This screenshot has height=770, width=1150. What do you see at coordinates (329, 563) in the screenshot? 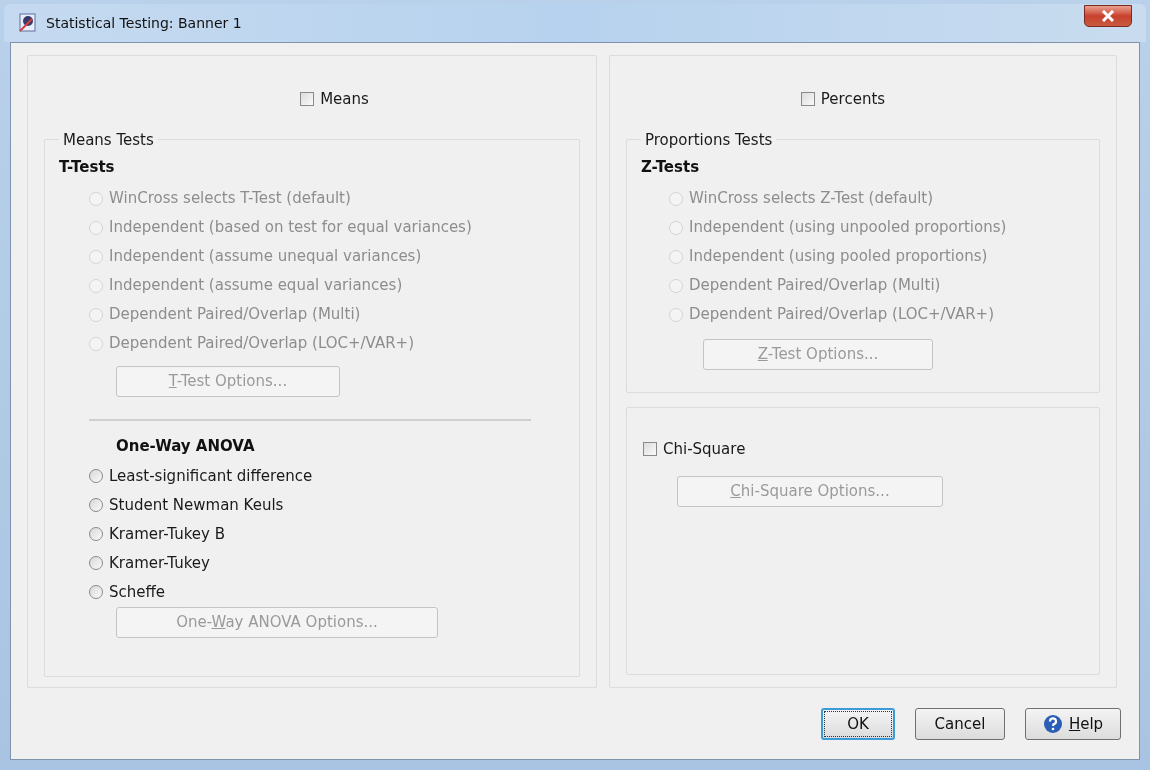
I see `radio-option: Kramer-Tukey` at bounding box center [329, 563].